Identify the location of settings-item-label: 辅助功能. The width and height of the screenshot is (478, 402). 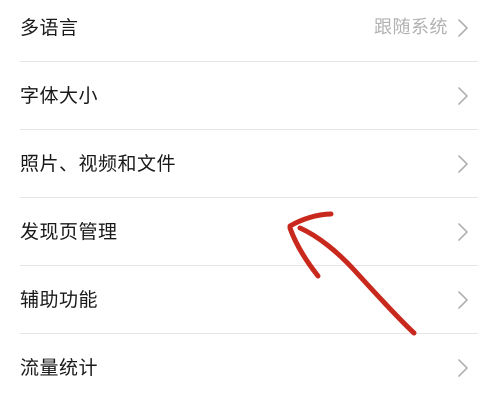
(59, 300).